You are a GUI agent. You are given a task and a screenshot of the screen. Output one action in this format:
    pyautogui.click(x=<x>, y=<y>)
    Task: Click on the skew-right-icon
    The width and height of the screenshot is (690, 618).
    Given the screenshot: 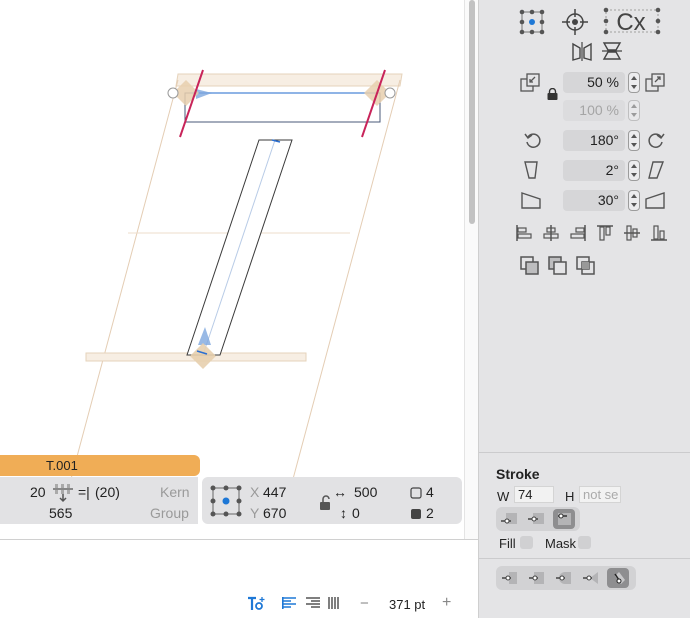 What is the action you would take?
    pyautogui.click(x=655, y=202)
    